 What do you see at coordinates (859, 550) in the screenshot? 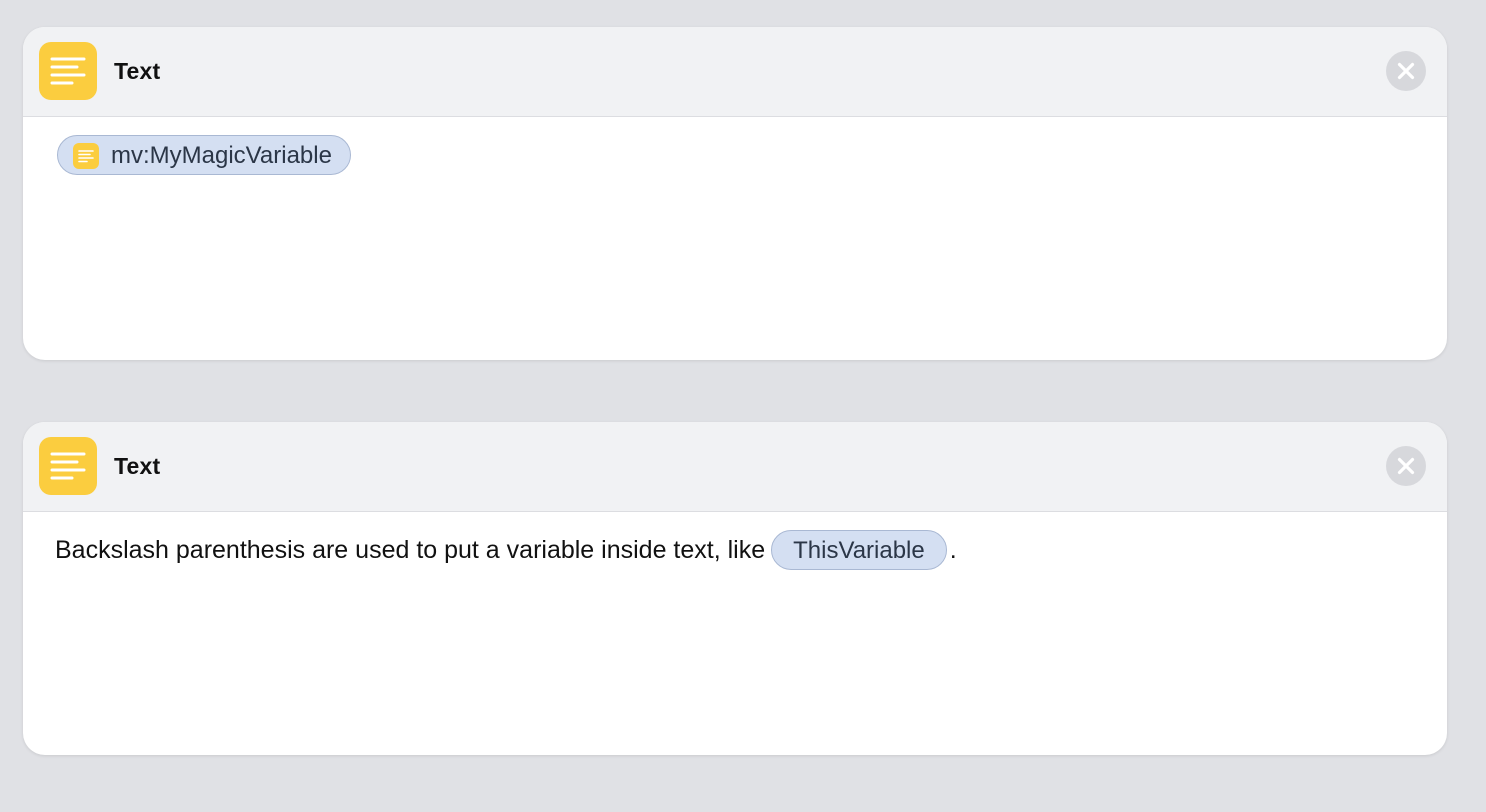
I see `variable-token: ThisVariable` at bounding box center [859, 550].